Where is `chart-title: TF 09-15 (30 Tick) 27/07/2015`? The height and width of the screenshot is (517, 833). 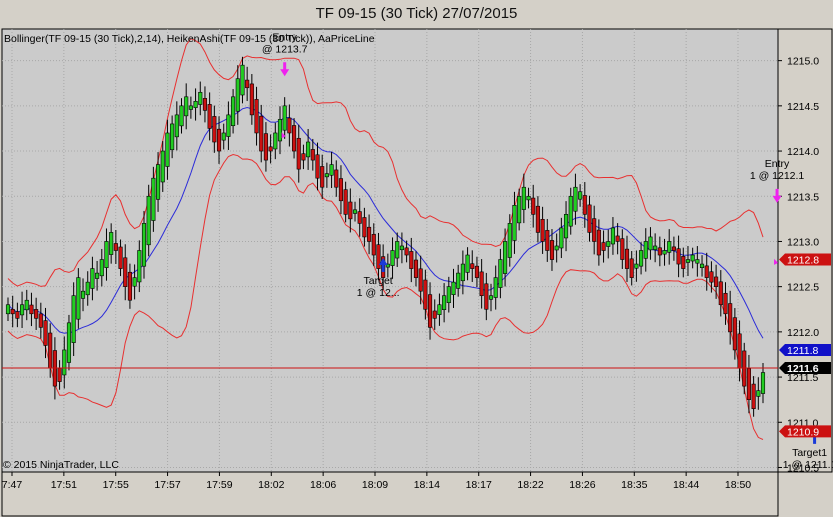
chart-title: TF 09-15 (30 Tick) 27/07/2015 is located at coordinates (416, 13).